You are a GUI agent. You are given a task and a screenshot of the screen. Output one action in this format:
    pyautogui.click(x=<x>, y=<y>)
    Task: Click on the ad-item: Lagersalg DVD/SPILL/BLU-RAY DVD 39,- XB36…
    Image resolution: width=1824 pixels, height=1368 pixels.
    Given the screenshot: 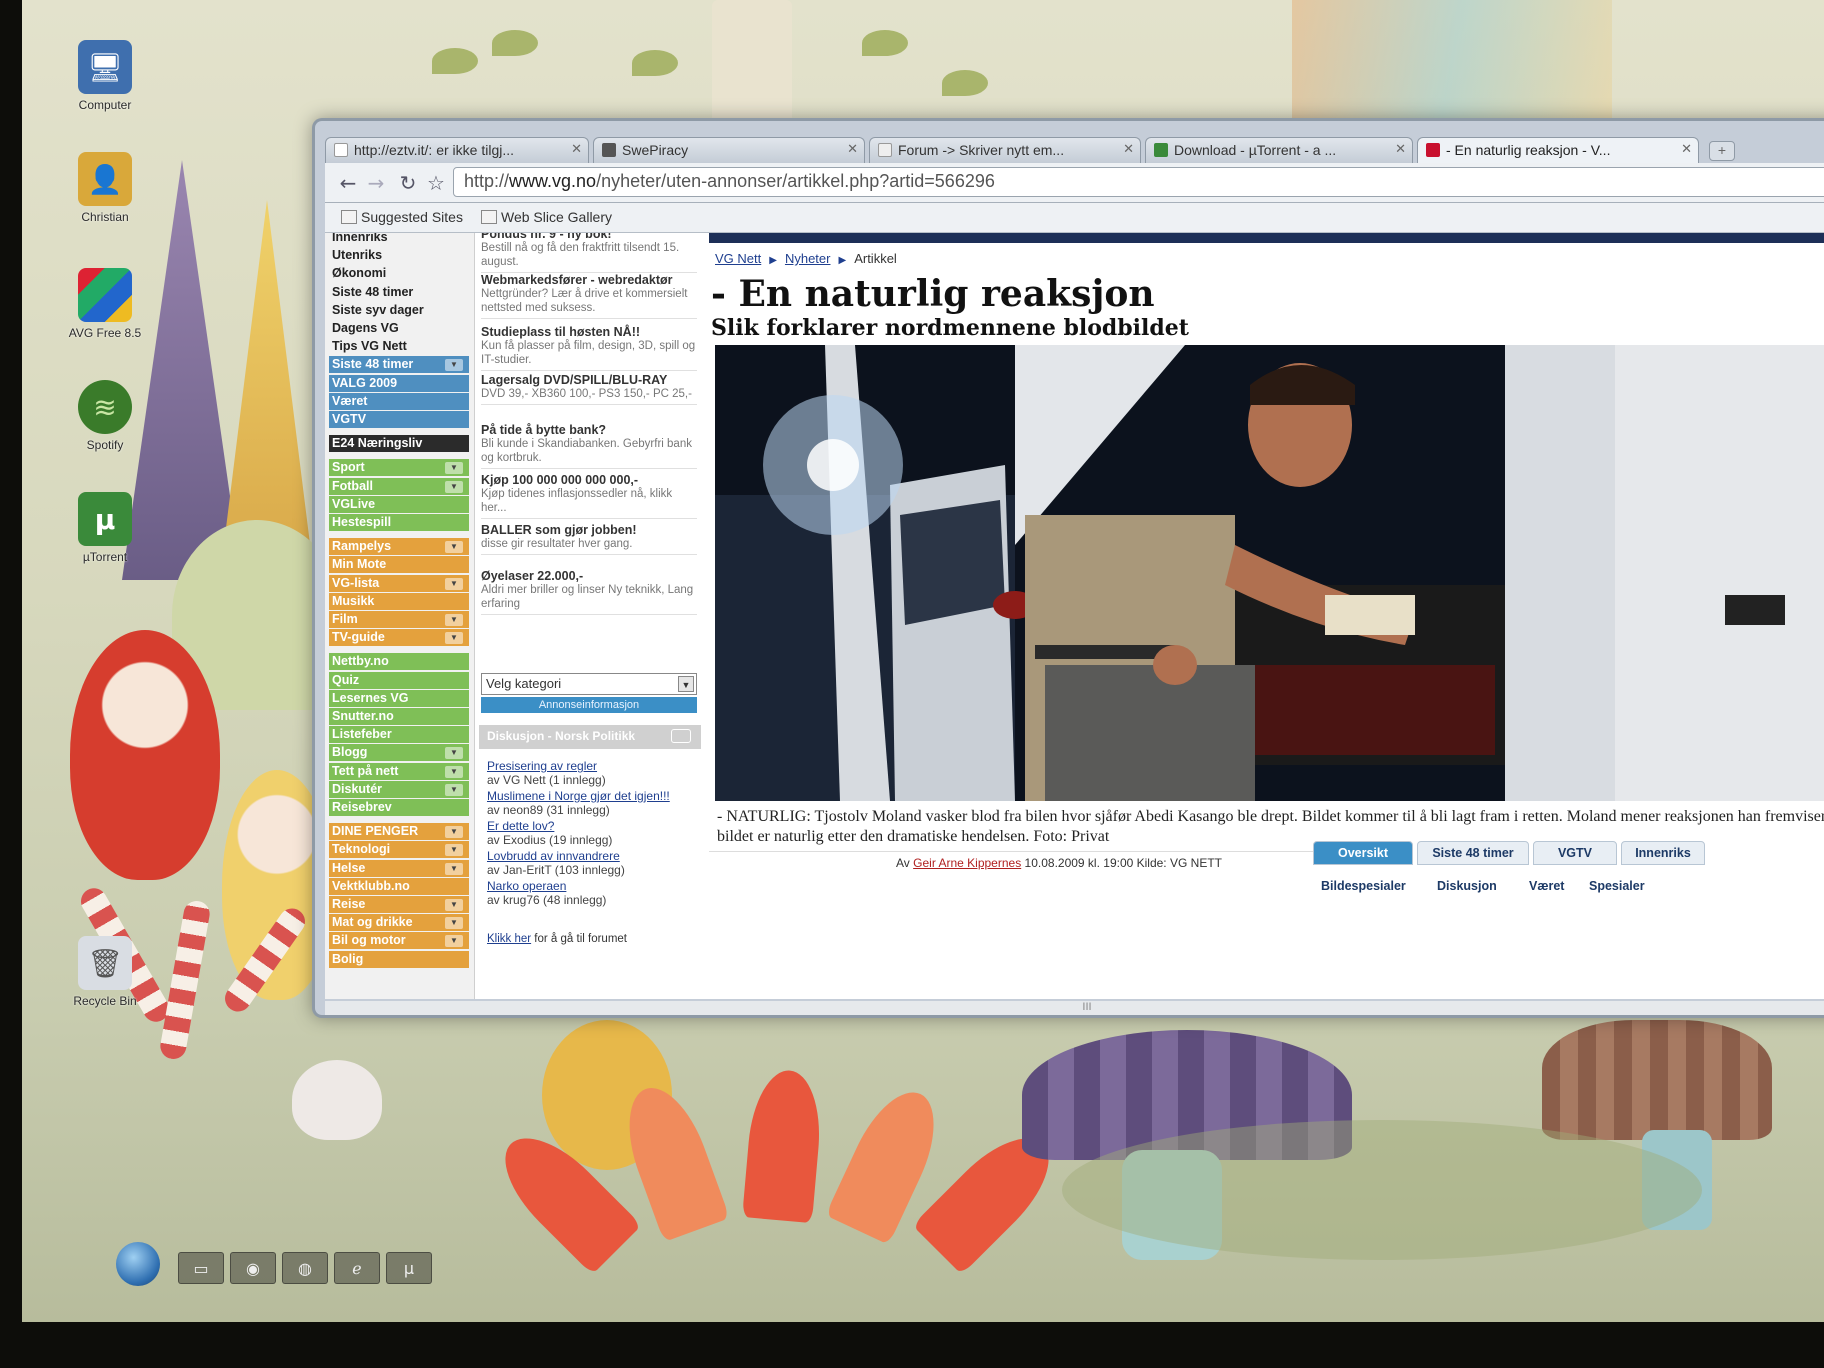 What is the action you would take?
    pyautogui.click(x=589, y=389)
    